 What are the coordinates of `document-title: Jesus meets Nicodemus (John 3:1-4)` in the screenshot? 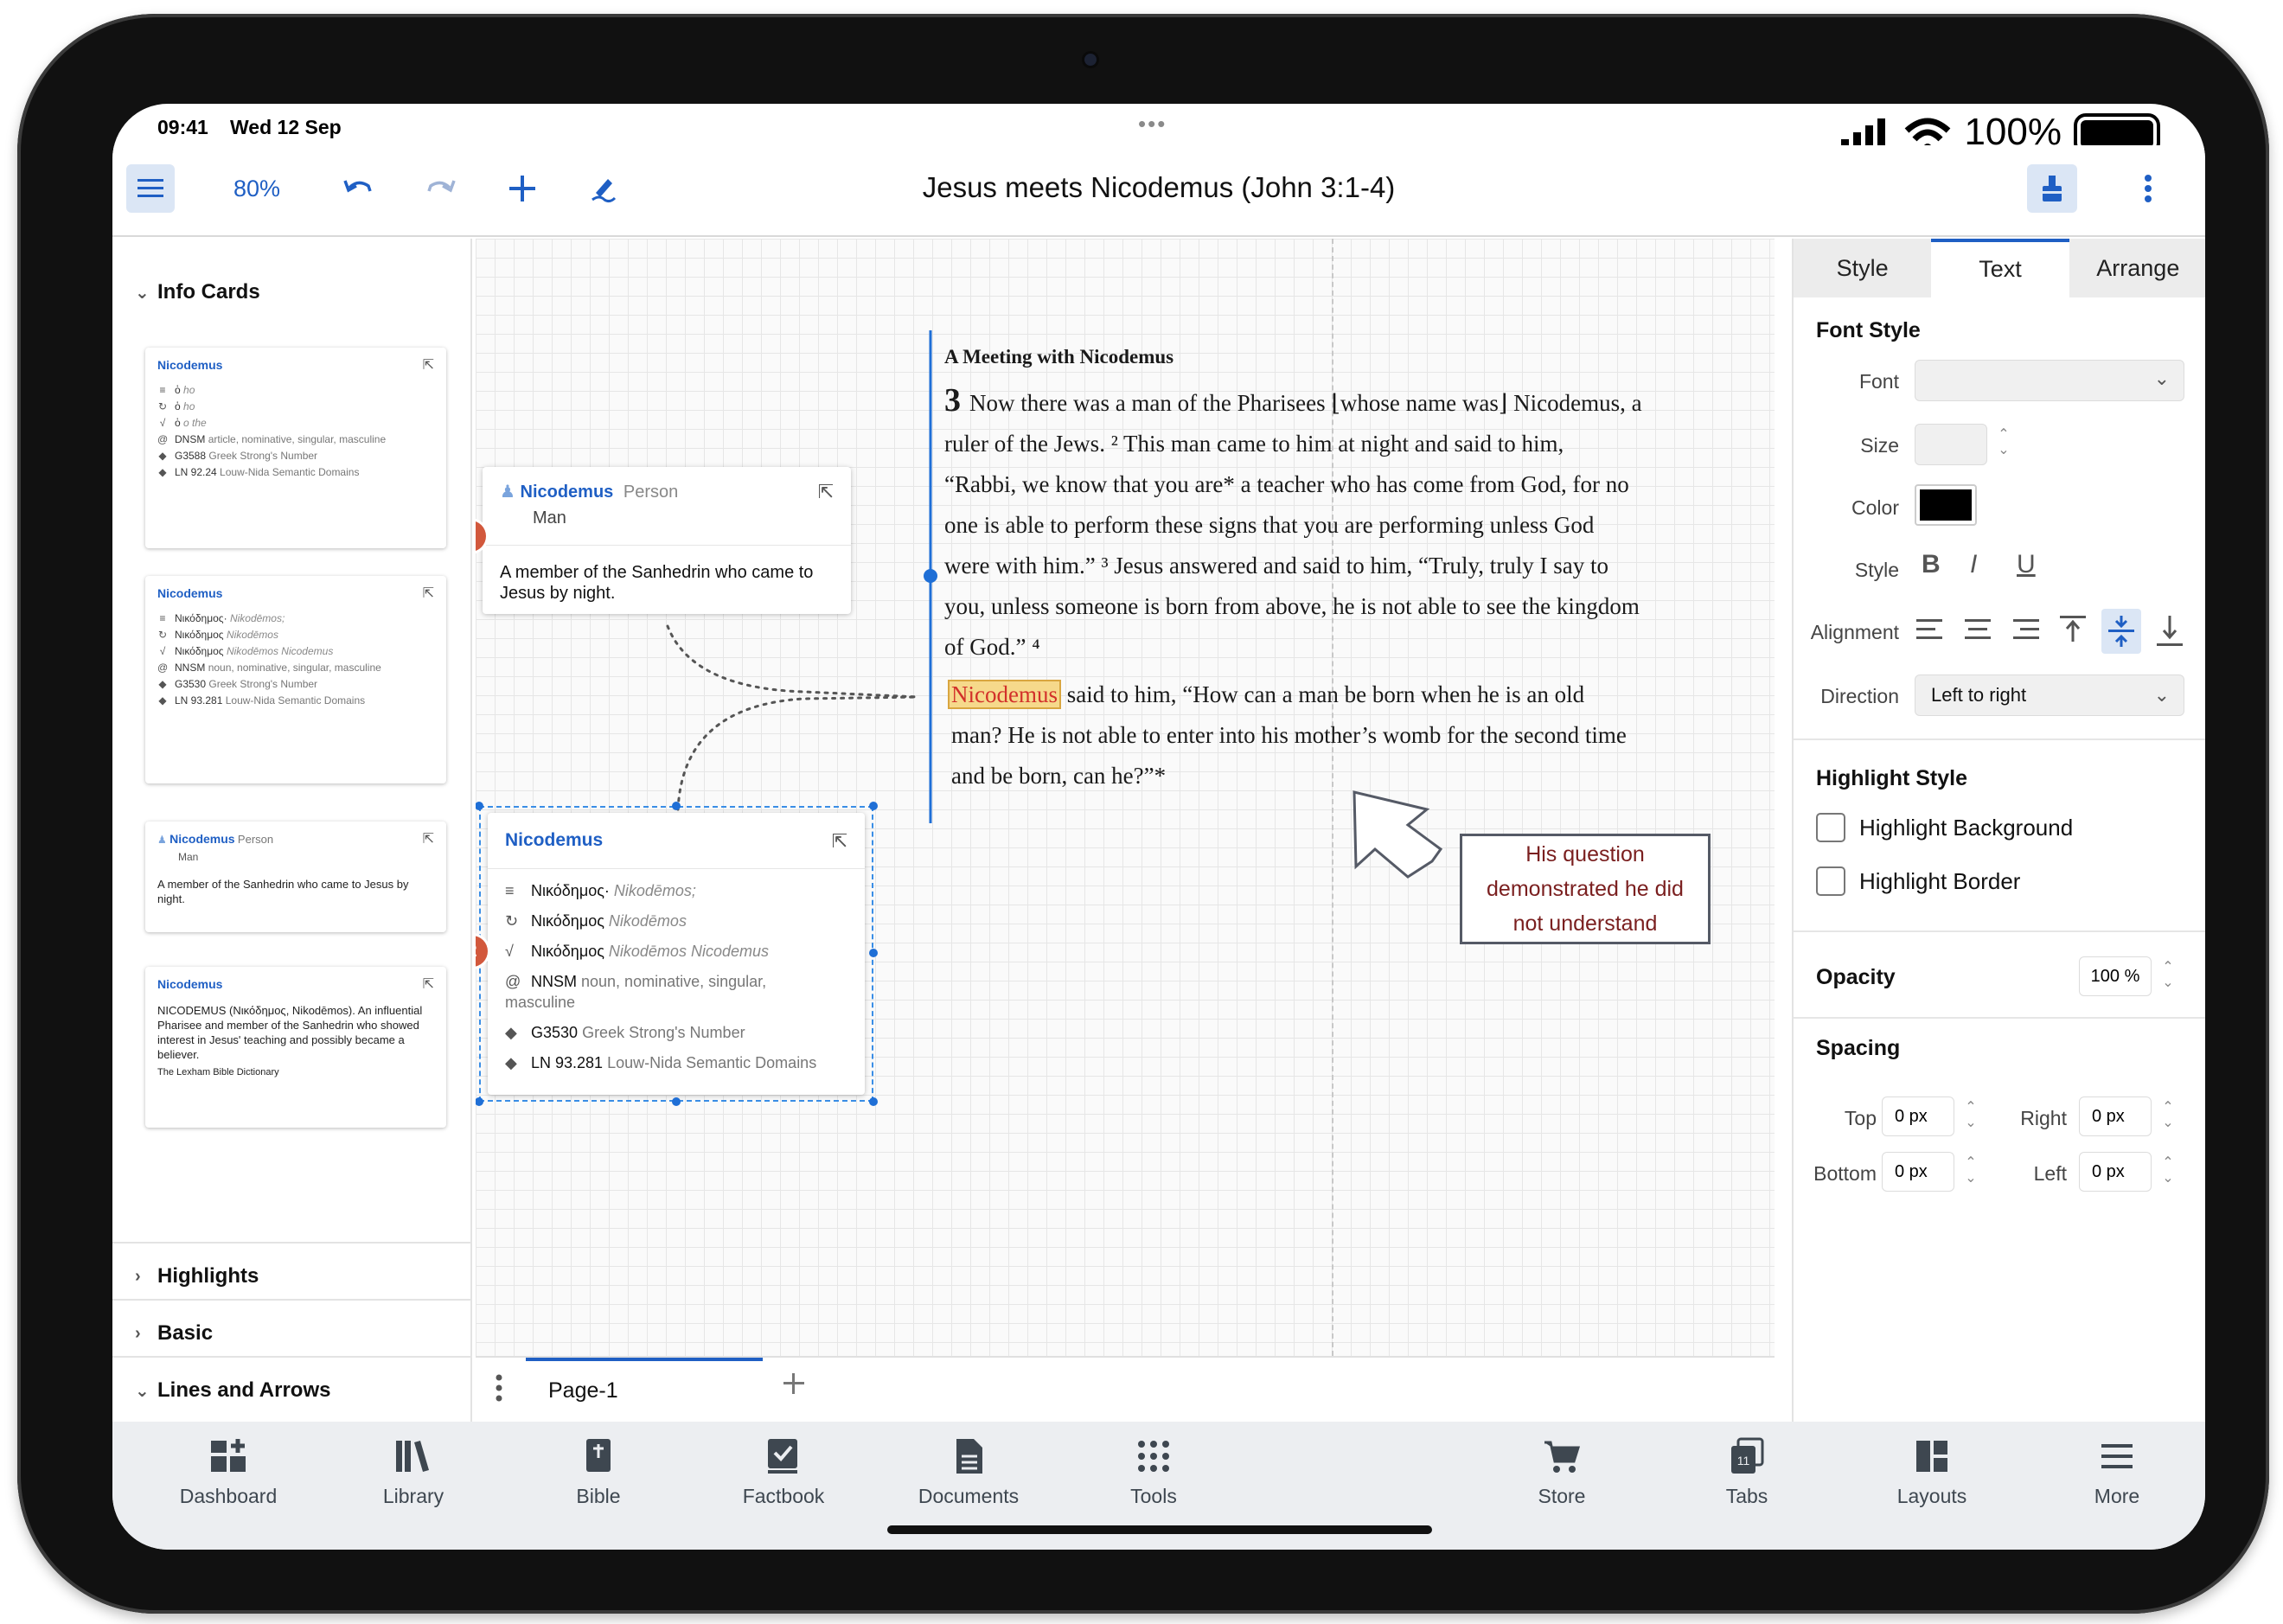 It's located at (1158, 187).